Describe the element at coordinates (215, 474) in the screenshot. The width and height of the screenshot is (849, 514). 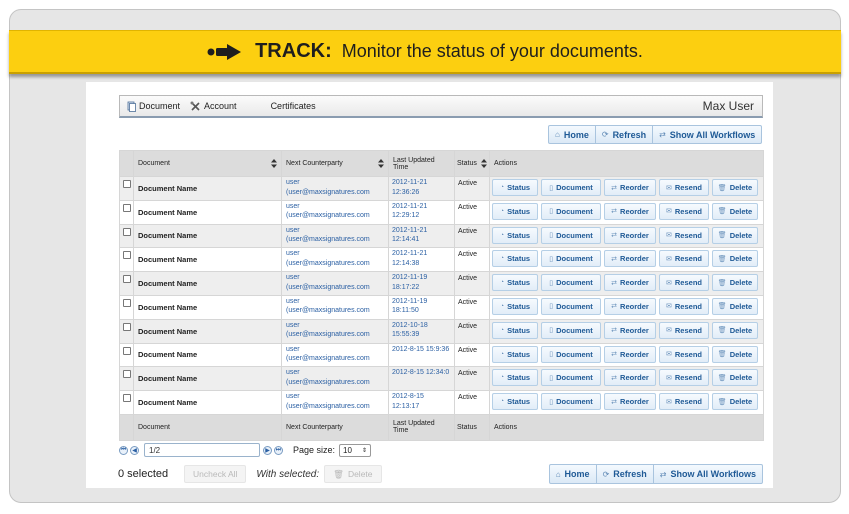
I see `uncheck-all-button: Uncheck All` at that location.